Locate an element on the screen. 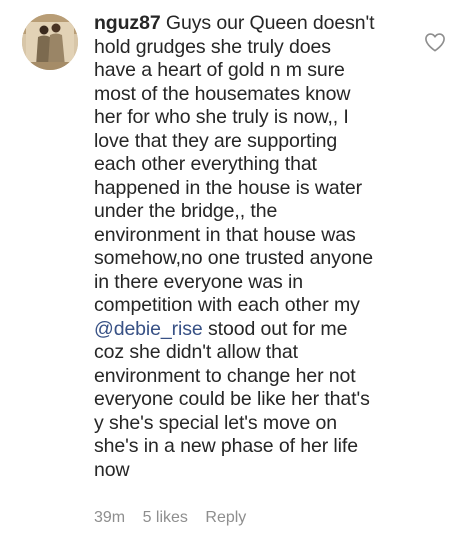 The height and width of the screenshot is (537, 467). avatar is located at coordinates (50, 42).